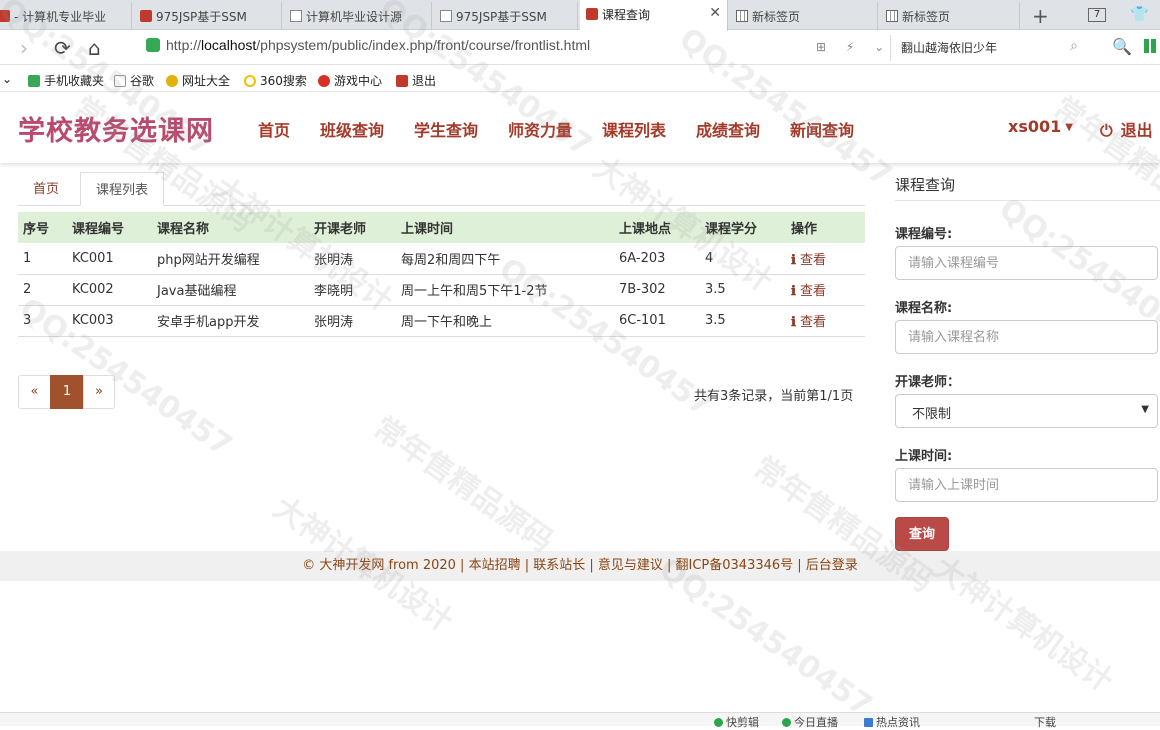  I want to click on page-tools-icon: ⊞ ⚡ ⌄, so click(854, 47).